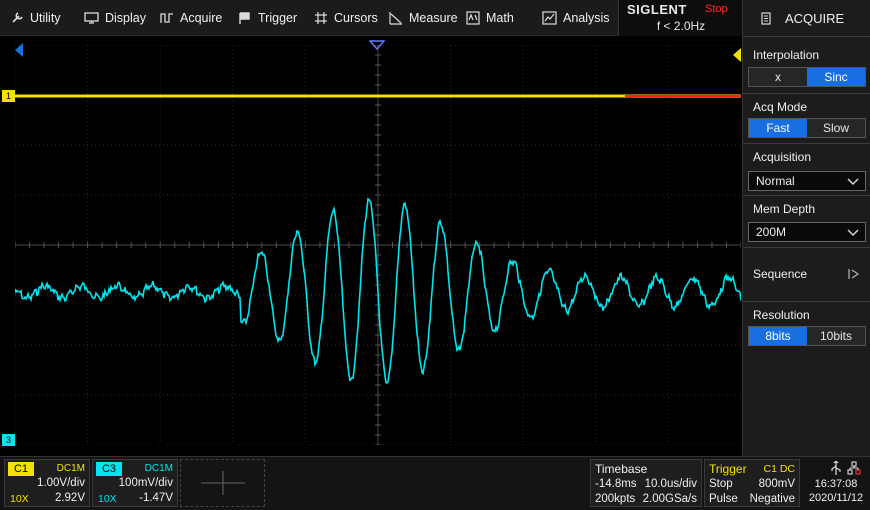 The image size is (870, 510). I want to click on crosshair-icon, so click(223, 483).